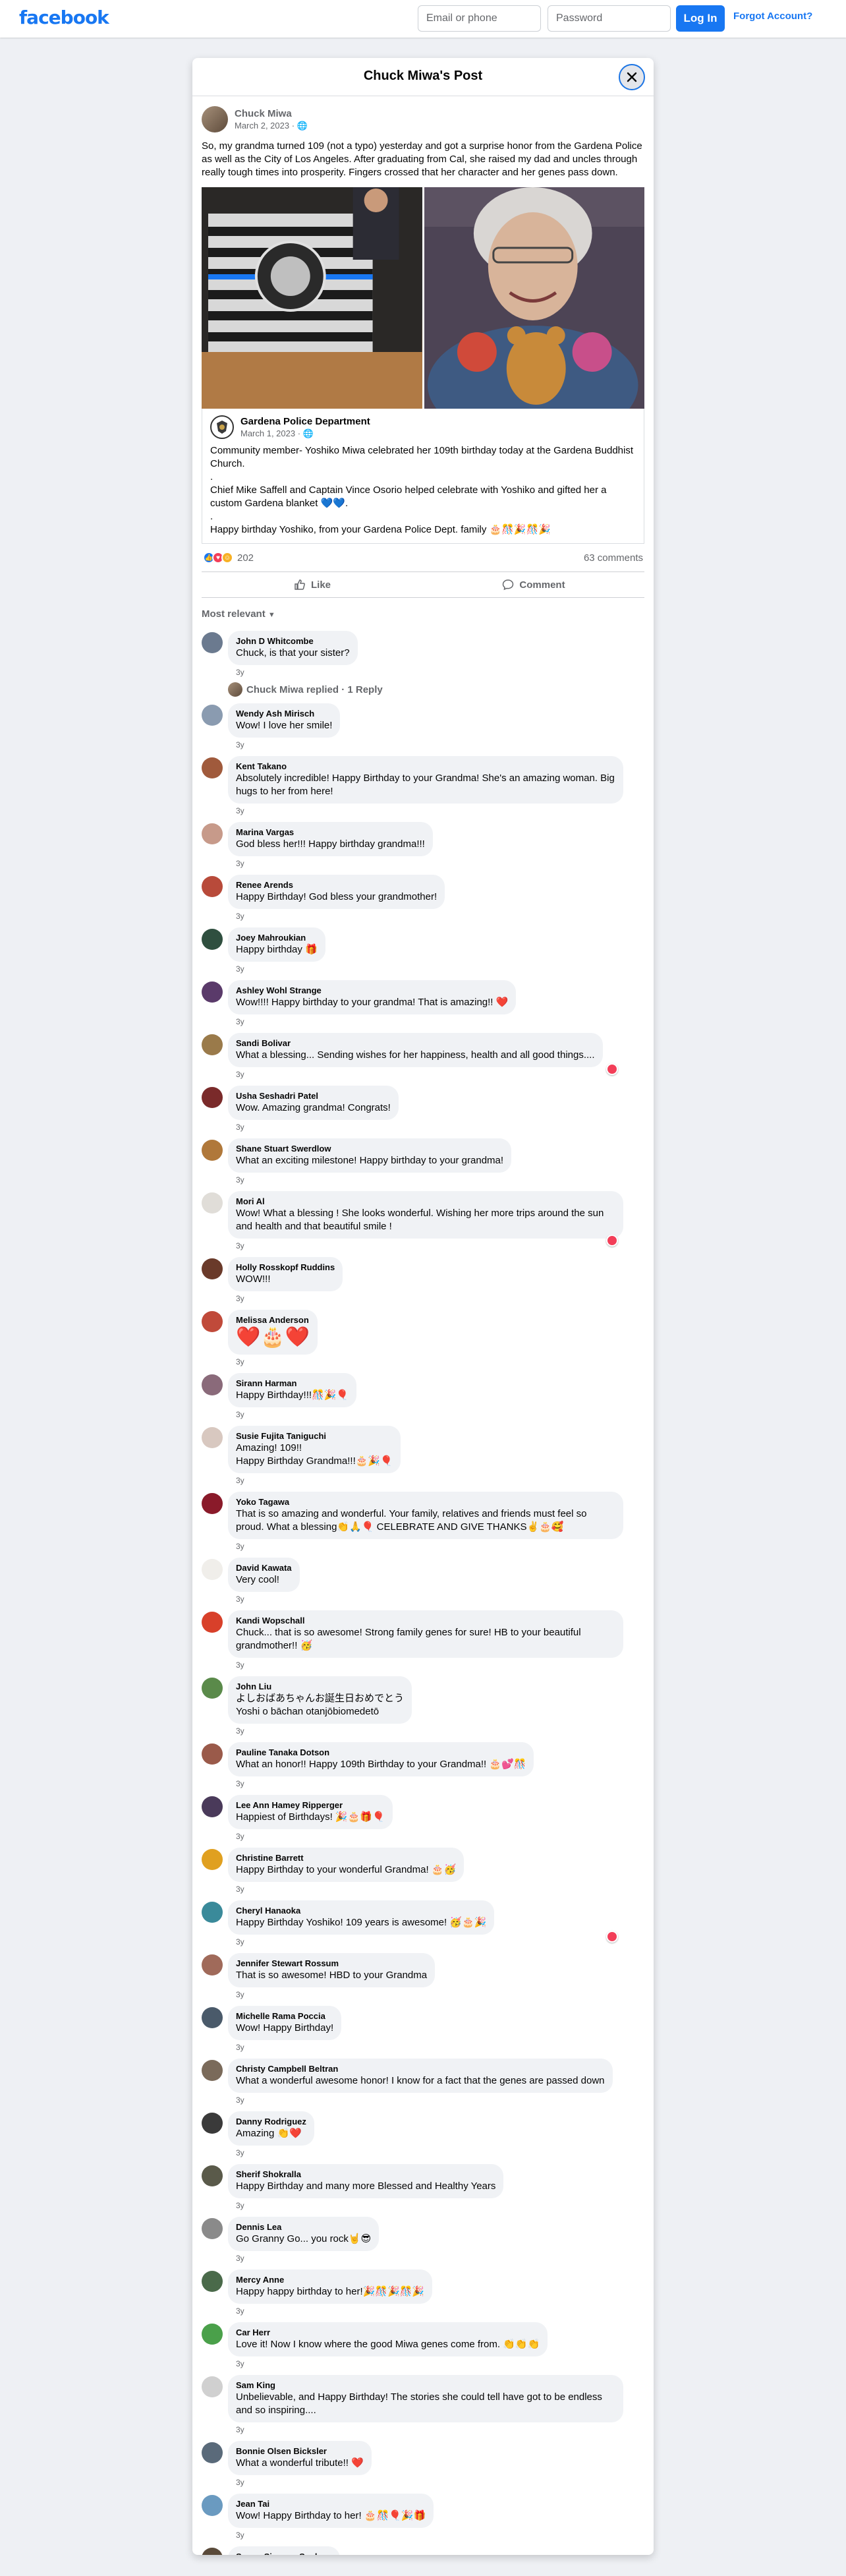 This screenshot has width=846, height=2576. Describe the element at coordinates (293, 641) in the screenshot. I see `comment-author: John D Whitcombe` at that location.